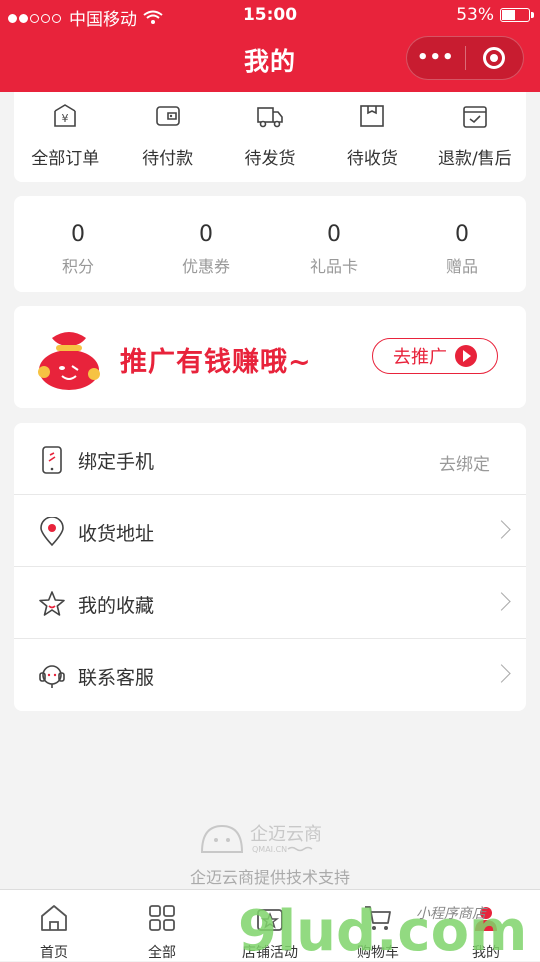 The width and height of the screenshot is (540, 962). What do you see at coordinates (206, 234) in the screenshot?
I see `asset-coupons-value: 0` at bounding box center [206, 234].